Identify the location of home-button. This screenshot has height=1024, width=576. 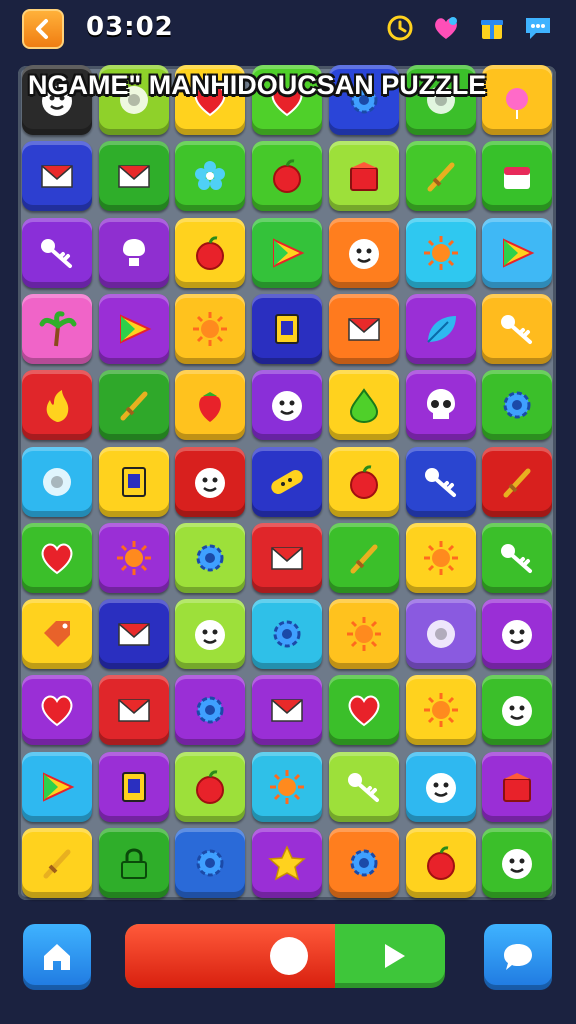
(57, 957).